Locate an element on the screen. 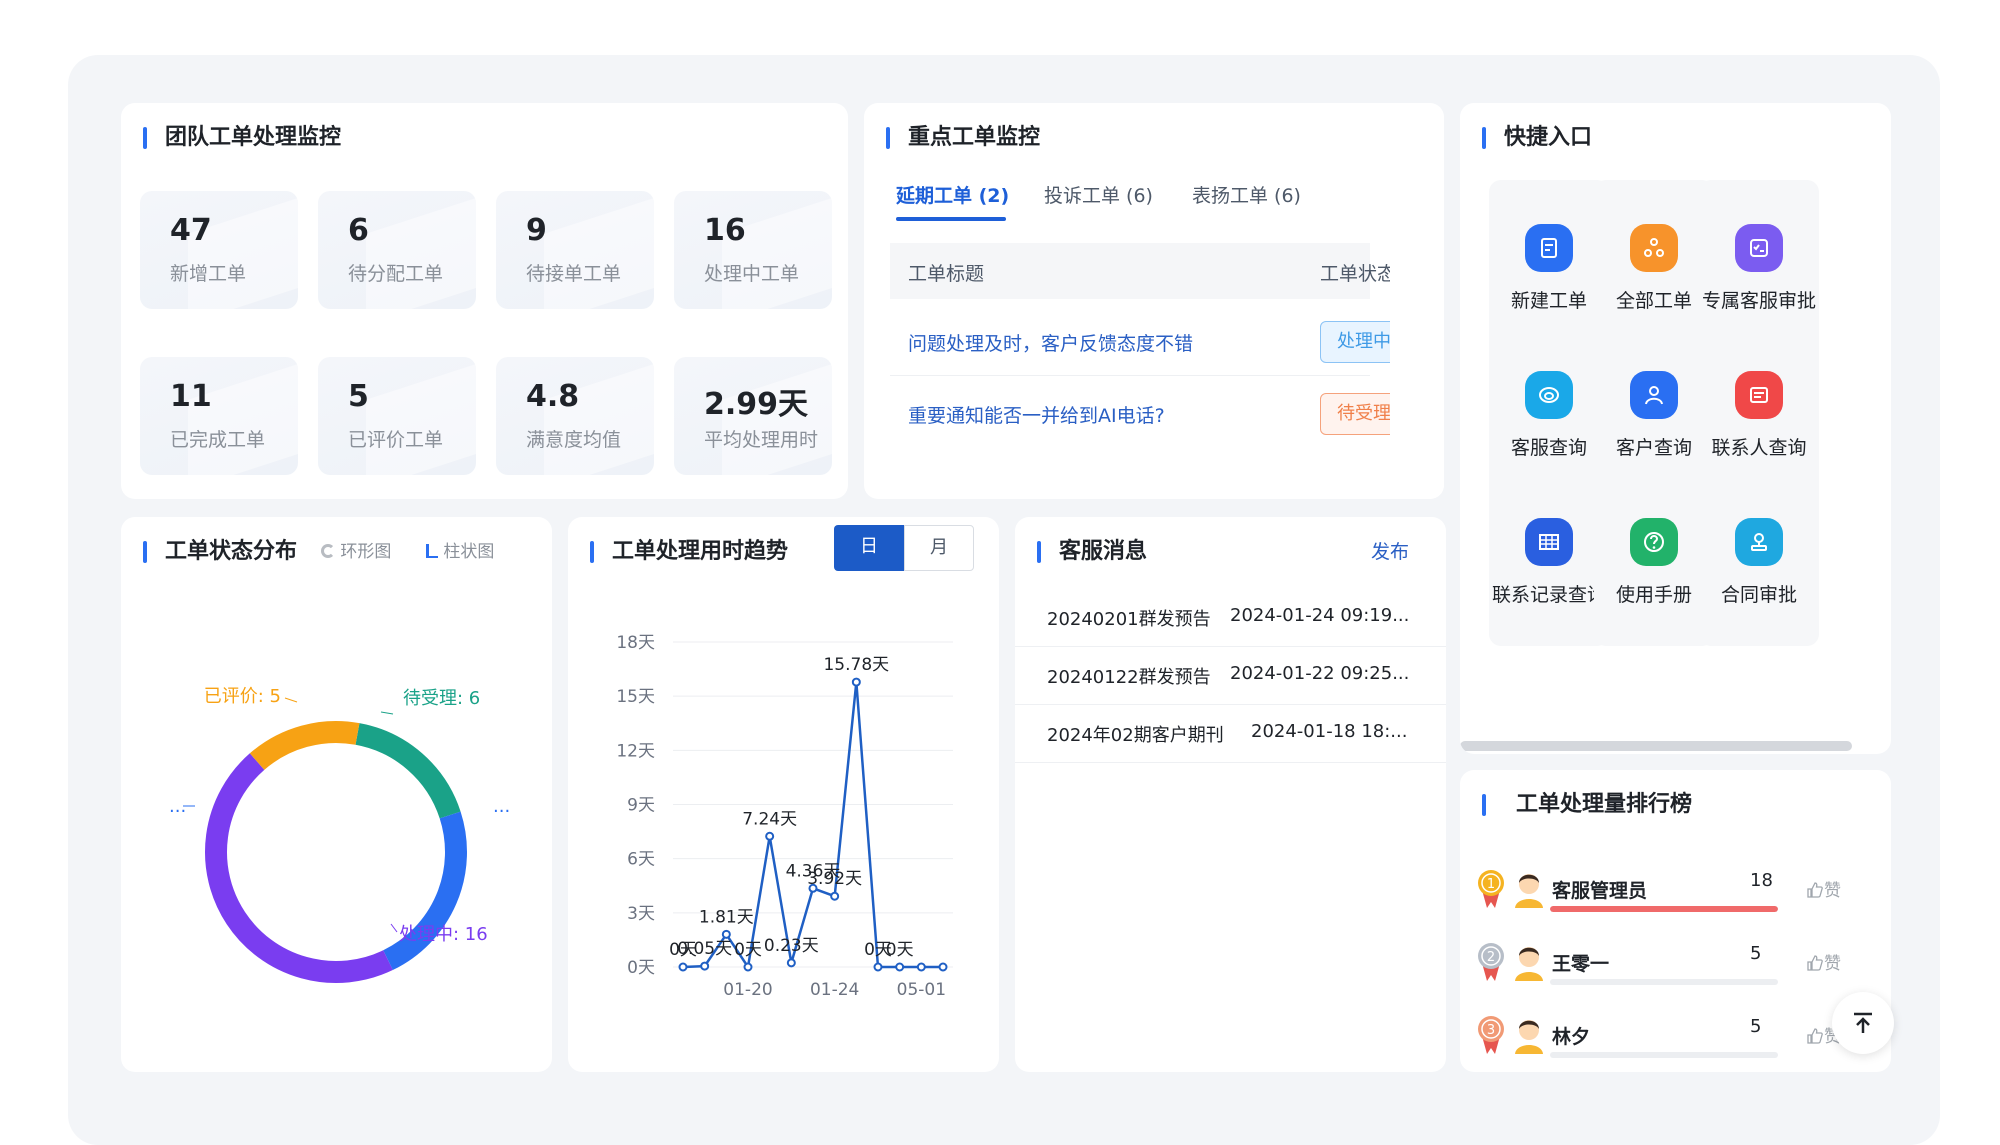 The image size is (2000, 1145). message-title: 2024年02期客户期刊 is located at coordinates (1135, 735).